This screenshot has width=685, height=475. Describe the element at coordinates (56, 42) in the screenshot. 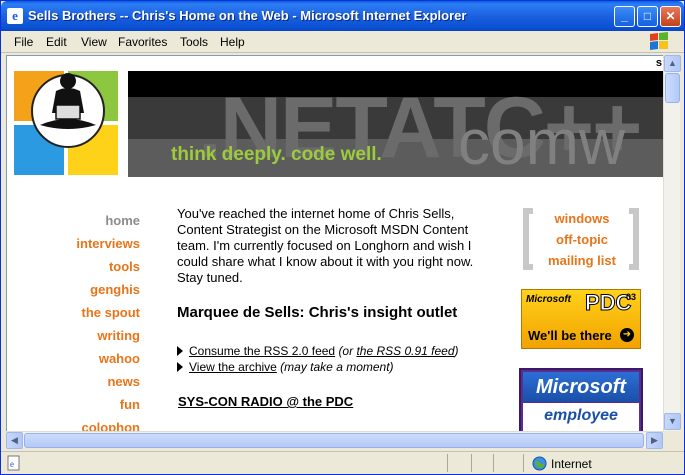

I see `menu-edit: Edit` at that location.